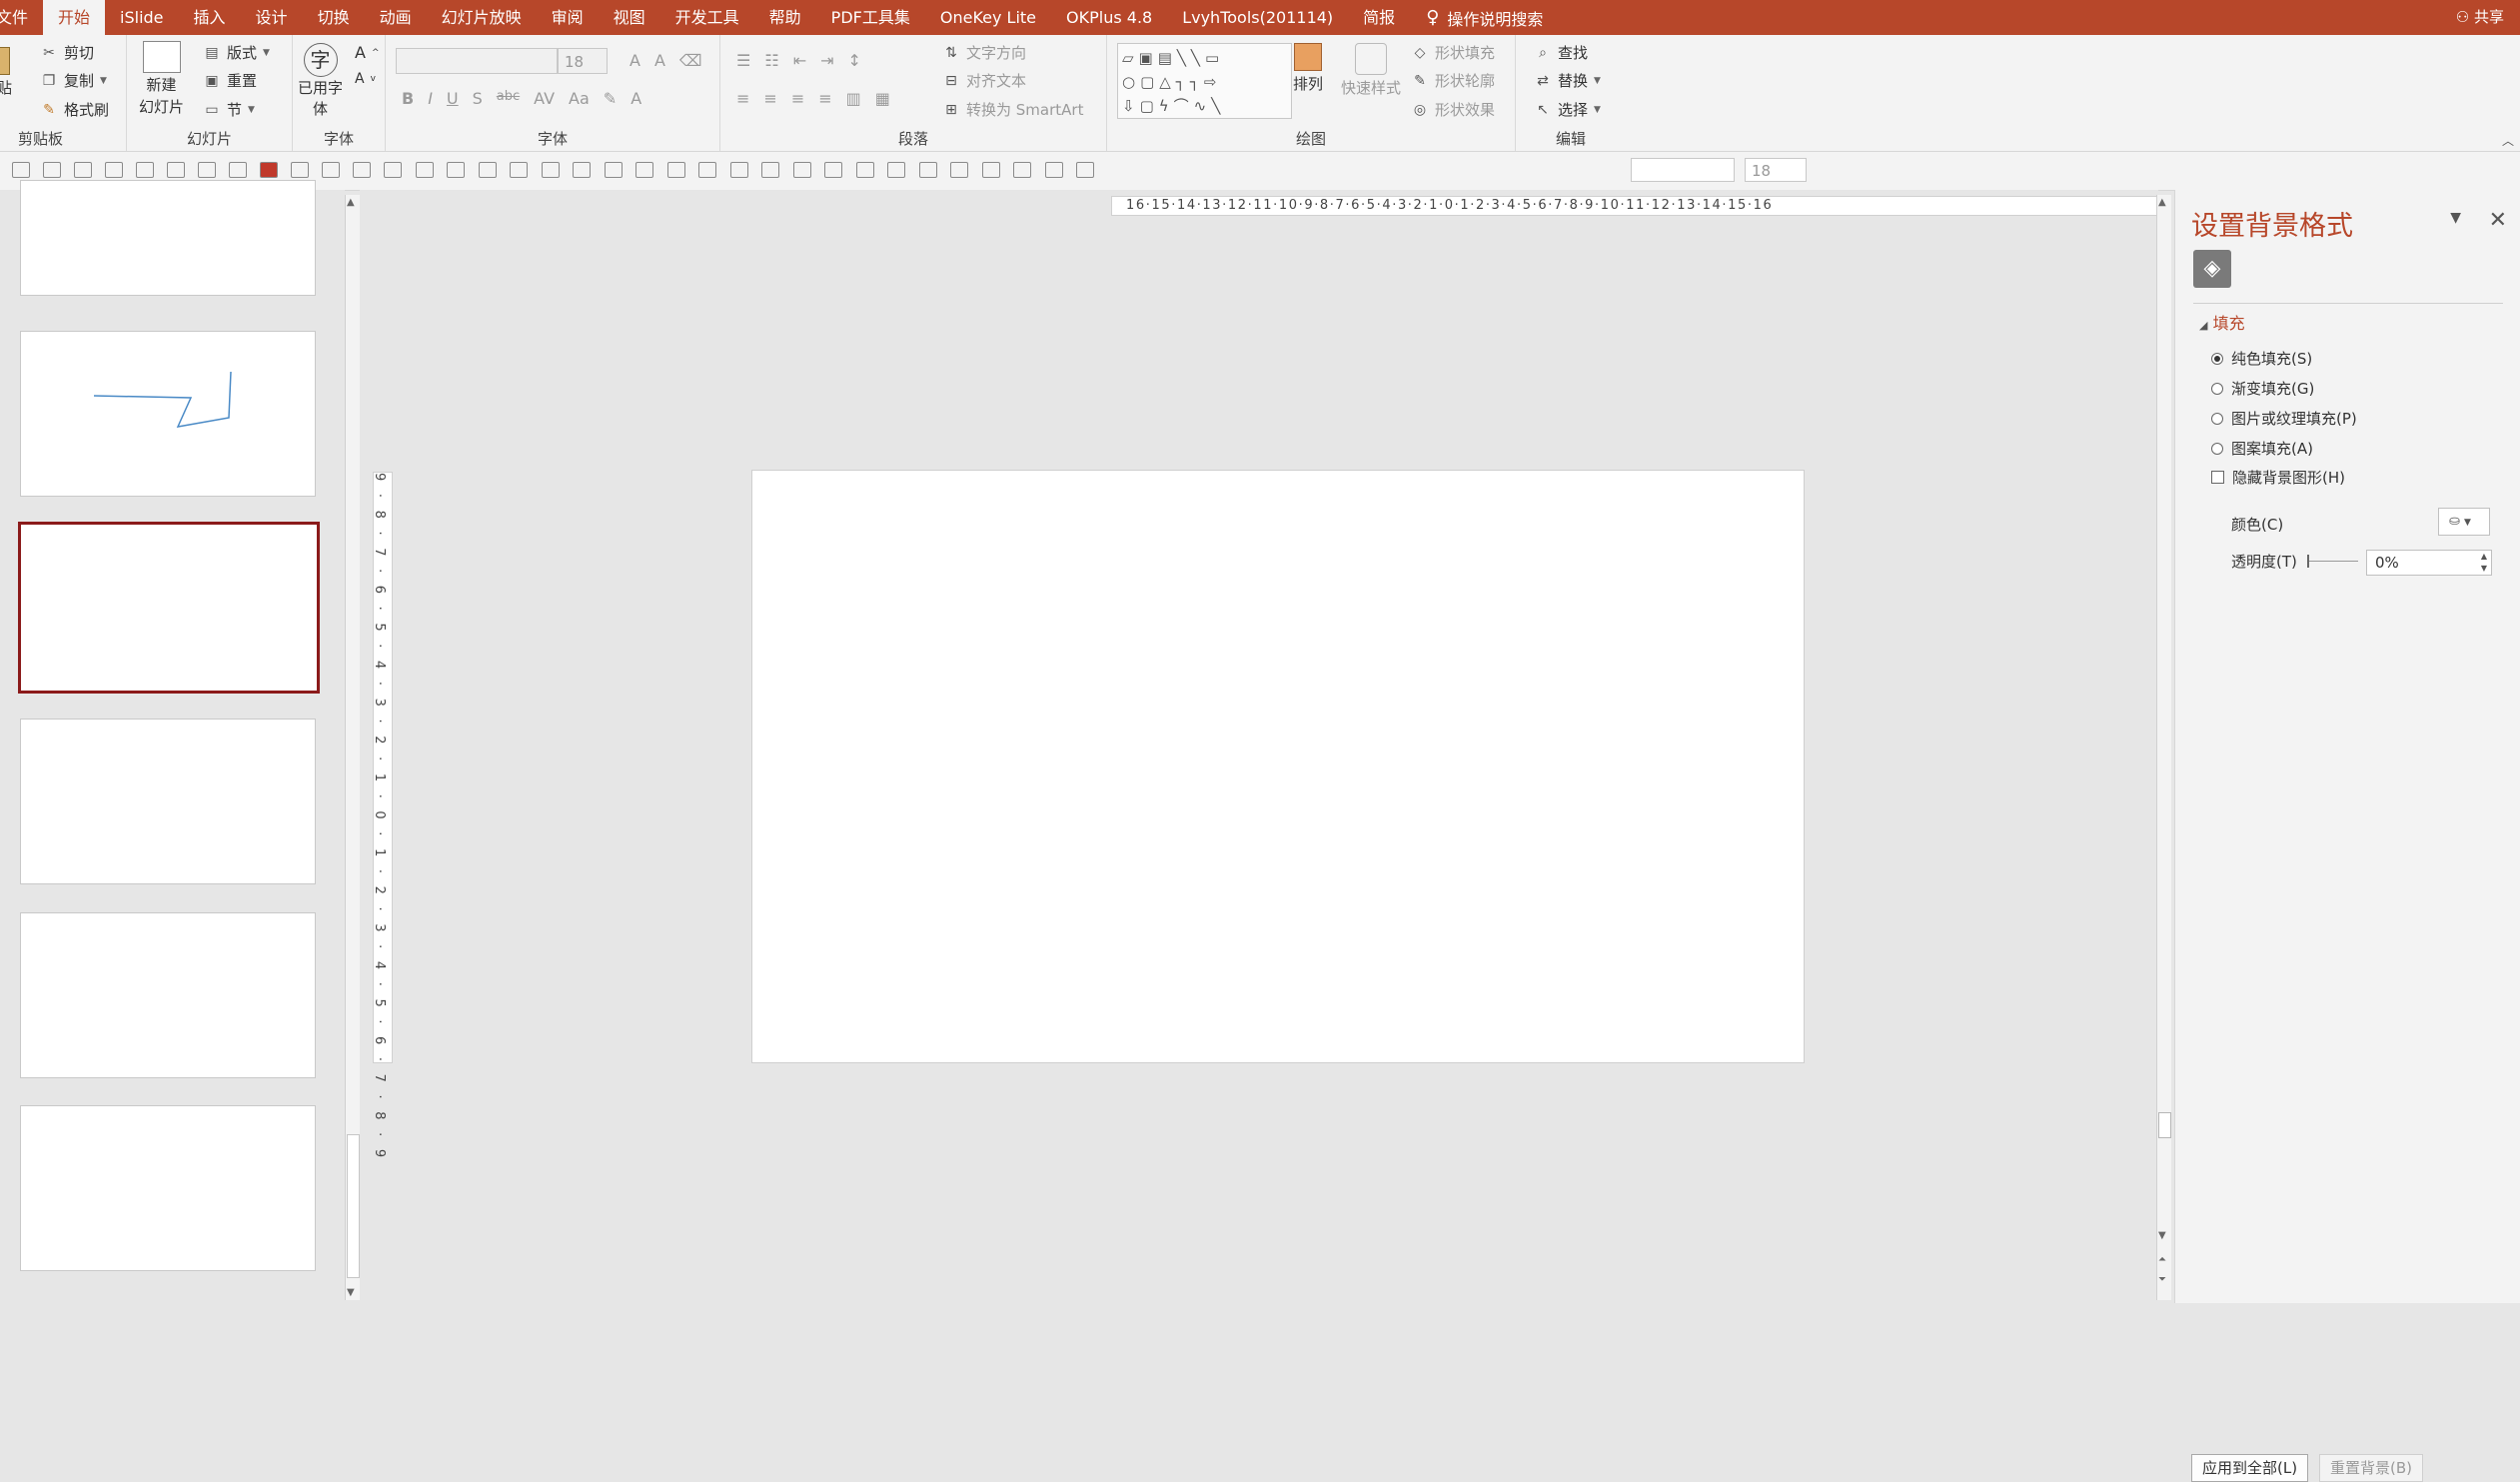  I want to click on picture-fill-option: 图片或纹理填充(P), so click(2284, 418).